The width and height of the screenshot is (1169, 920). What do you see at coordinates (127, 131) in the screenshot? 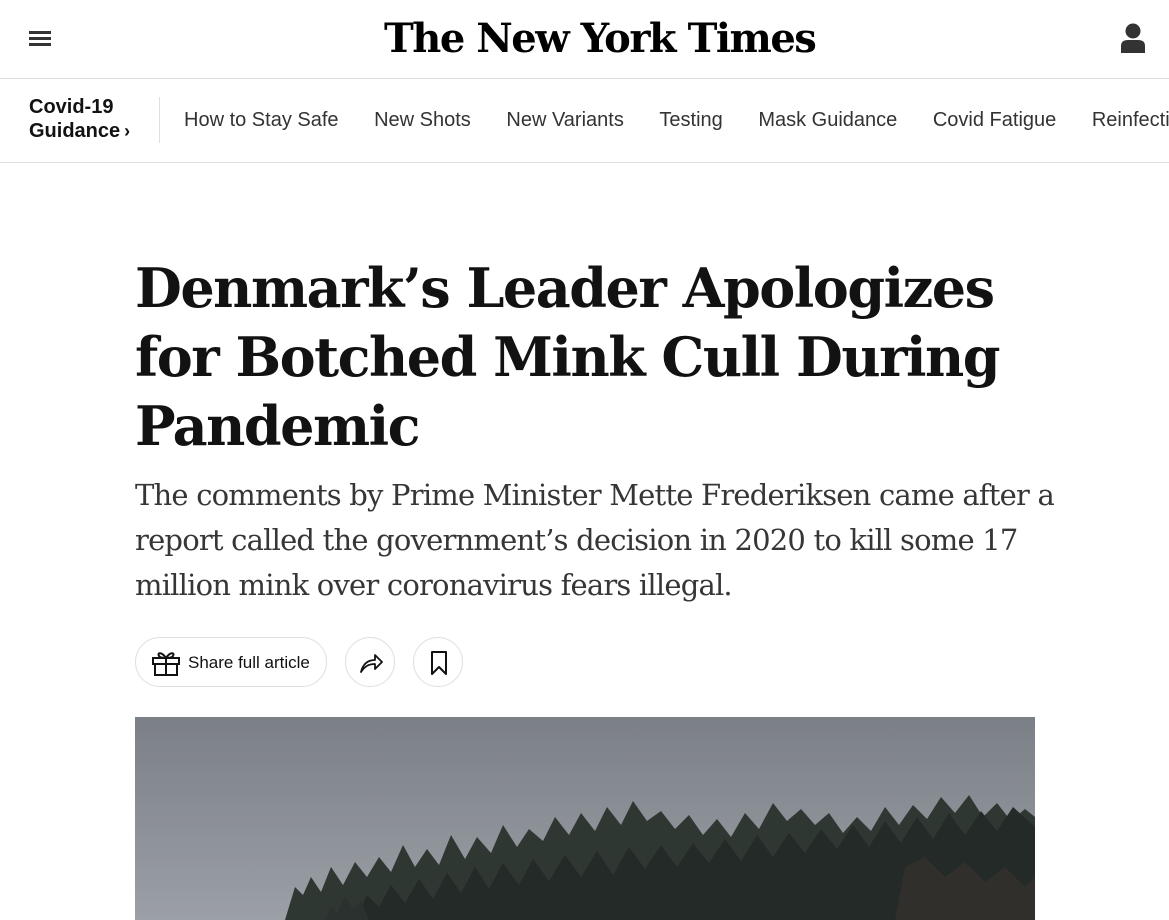
I see `chevron-right-icon: ›` at bounding box center [127, 131].